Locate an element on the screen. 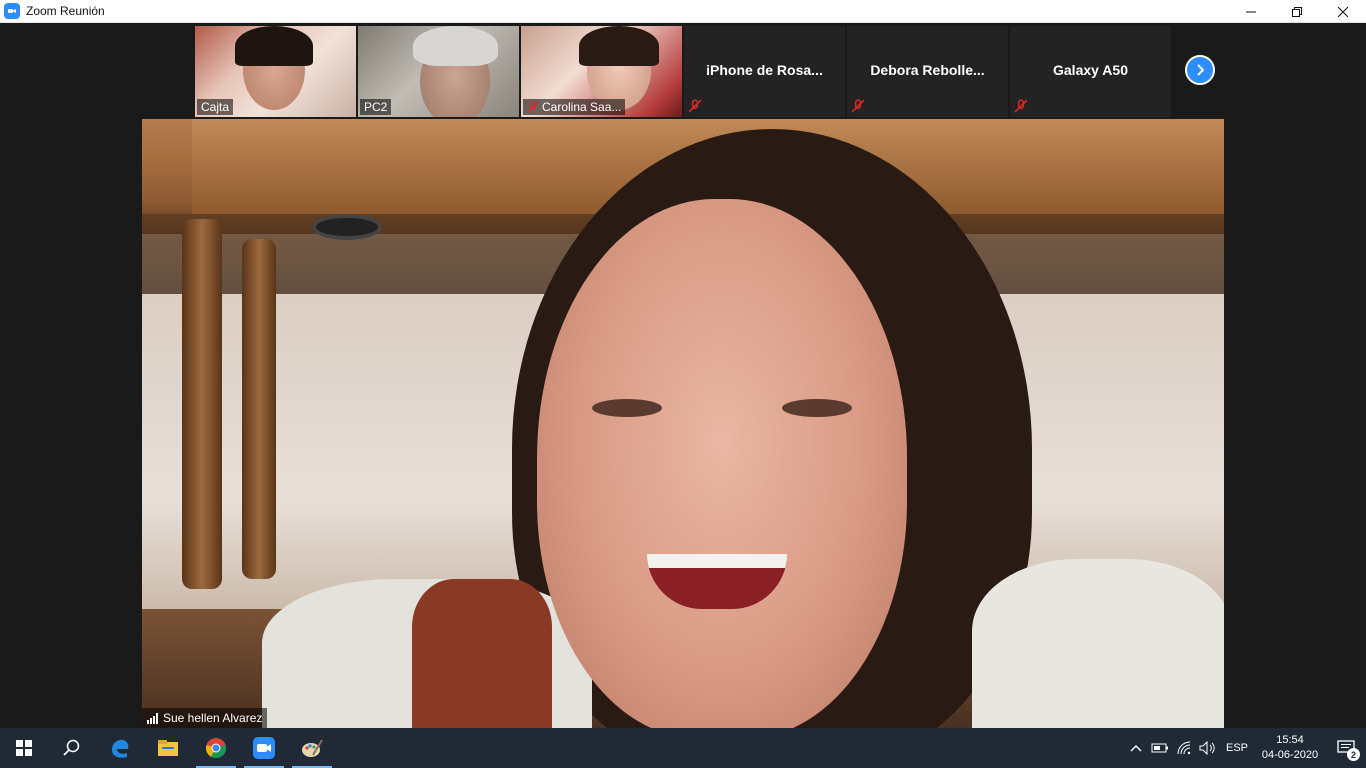  minimize-icon is located at coordinates (1251, 11).